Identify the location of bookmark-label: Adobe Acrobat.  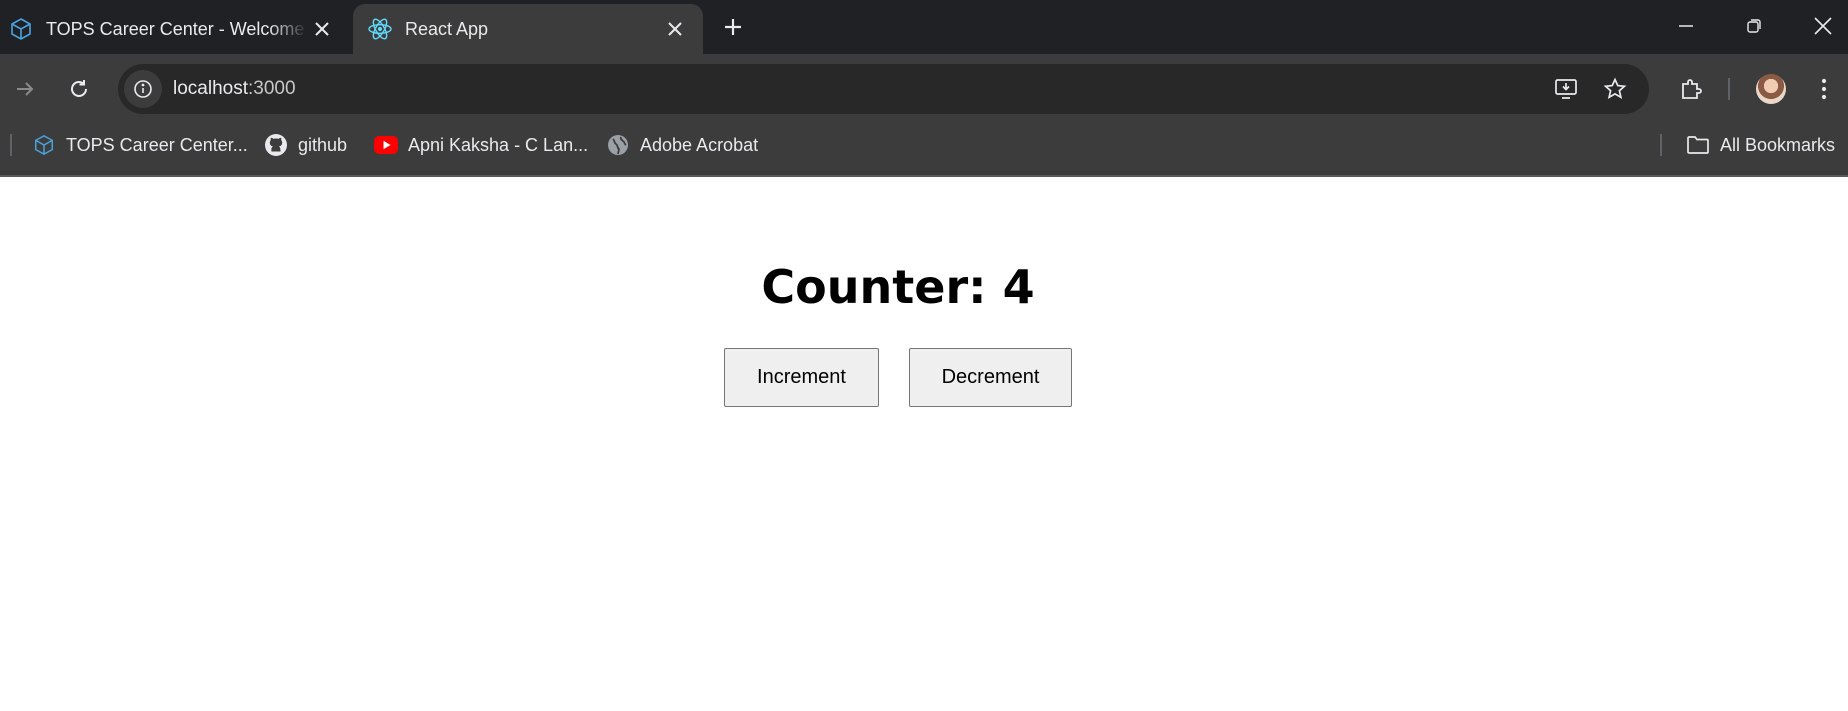
(699, 144).